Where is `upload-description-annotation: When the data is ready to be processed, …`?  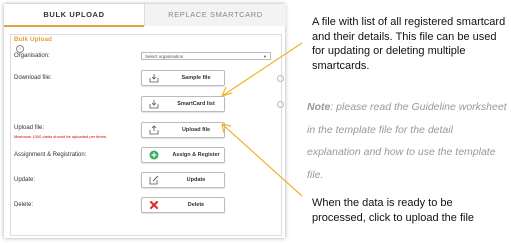 upload-description-annotation: When the data is ready to be processed, … is located at coordinates (393, 210).